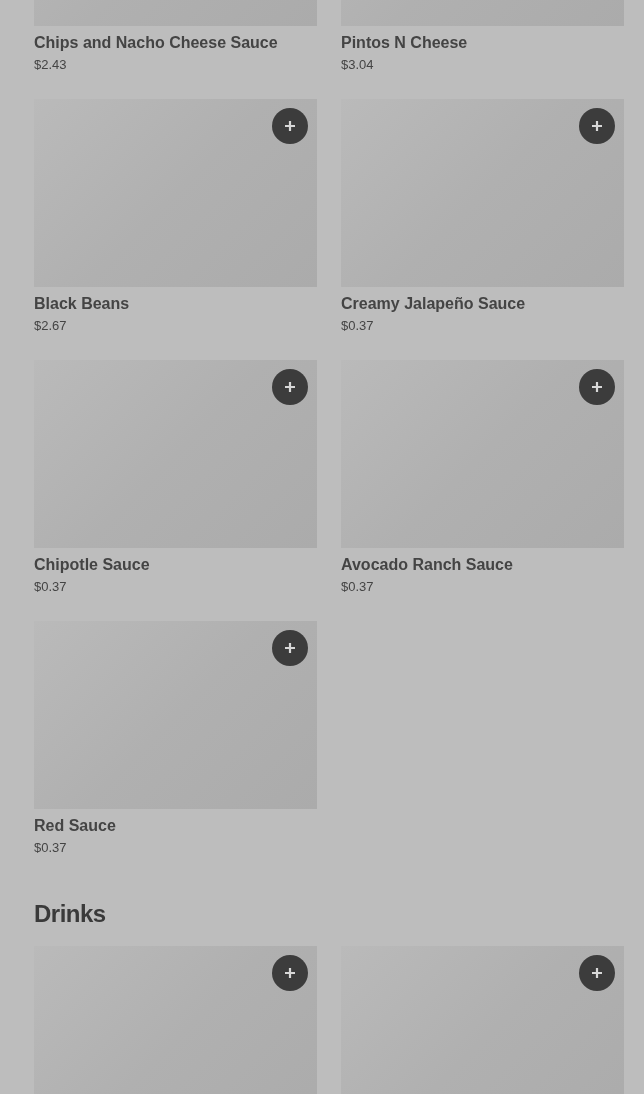 This screenshot has height=1094, width=644. Describe the element at coordinates (51, 65) in the screenshot. I see `item-price: $2.43` at that location.